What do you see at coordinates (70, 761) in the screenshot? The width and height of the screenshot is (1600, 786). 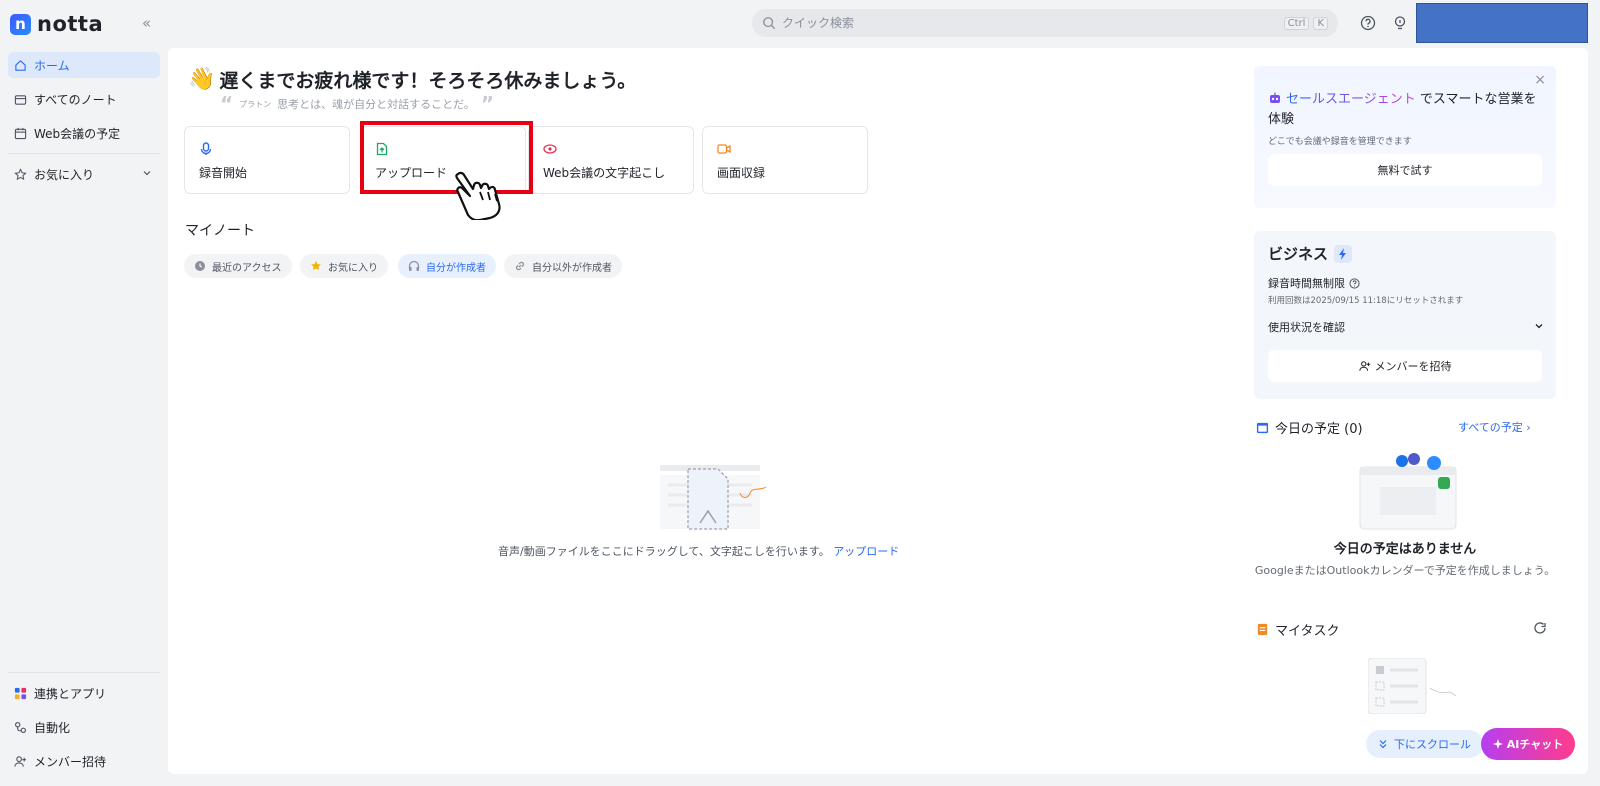 I see `sidebar-item-label: メンバー招待` at bounding box center [70, 761].